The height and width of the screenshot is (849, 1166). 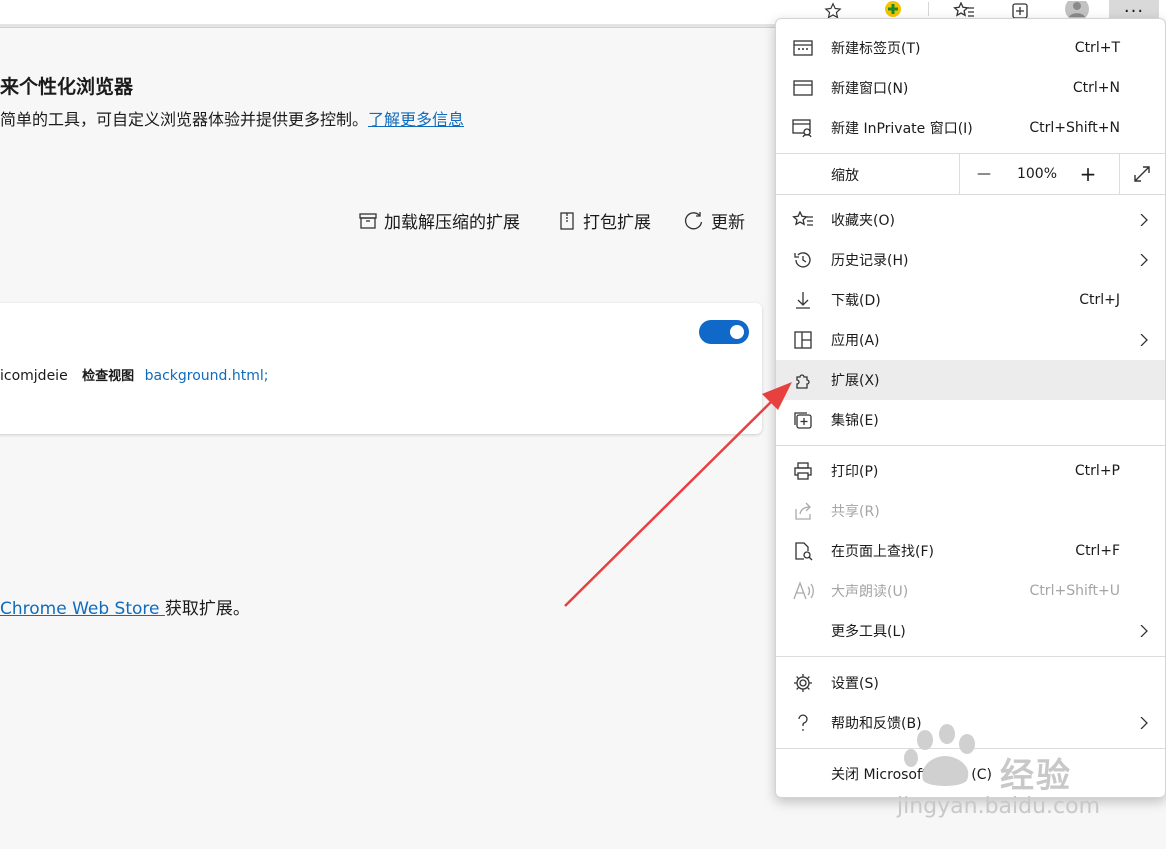 What do you see at coordinates (999, 806) in the screenshot?
I see `watermark-domain: jingyan.baidu.com` at bounding box center [999, 806].